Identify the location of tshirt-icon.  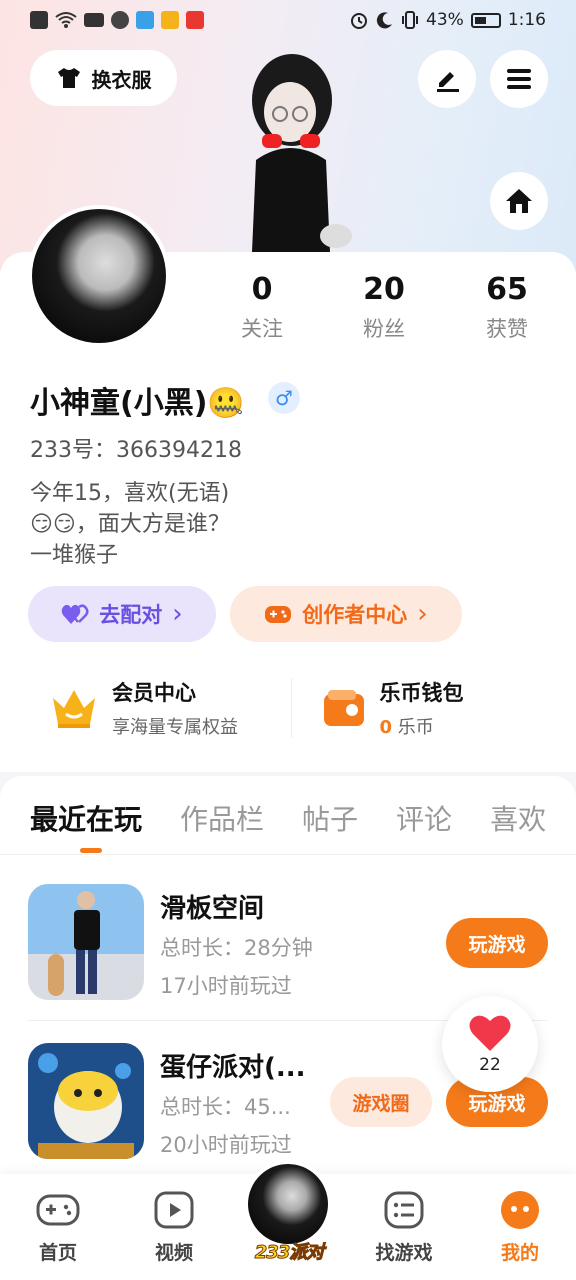
(68, 78).